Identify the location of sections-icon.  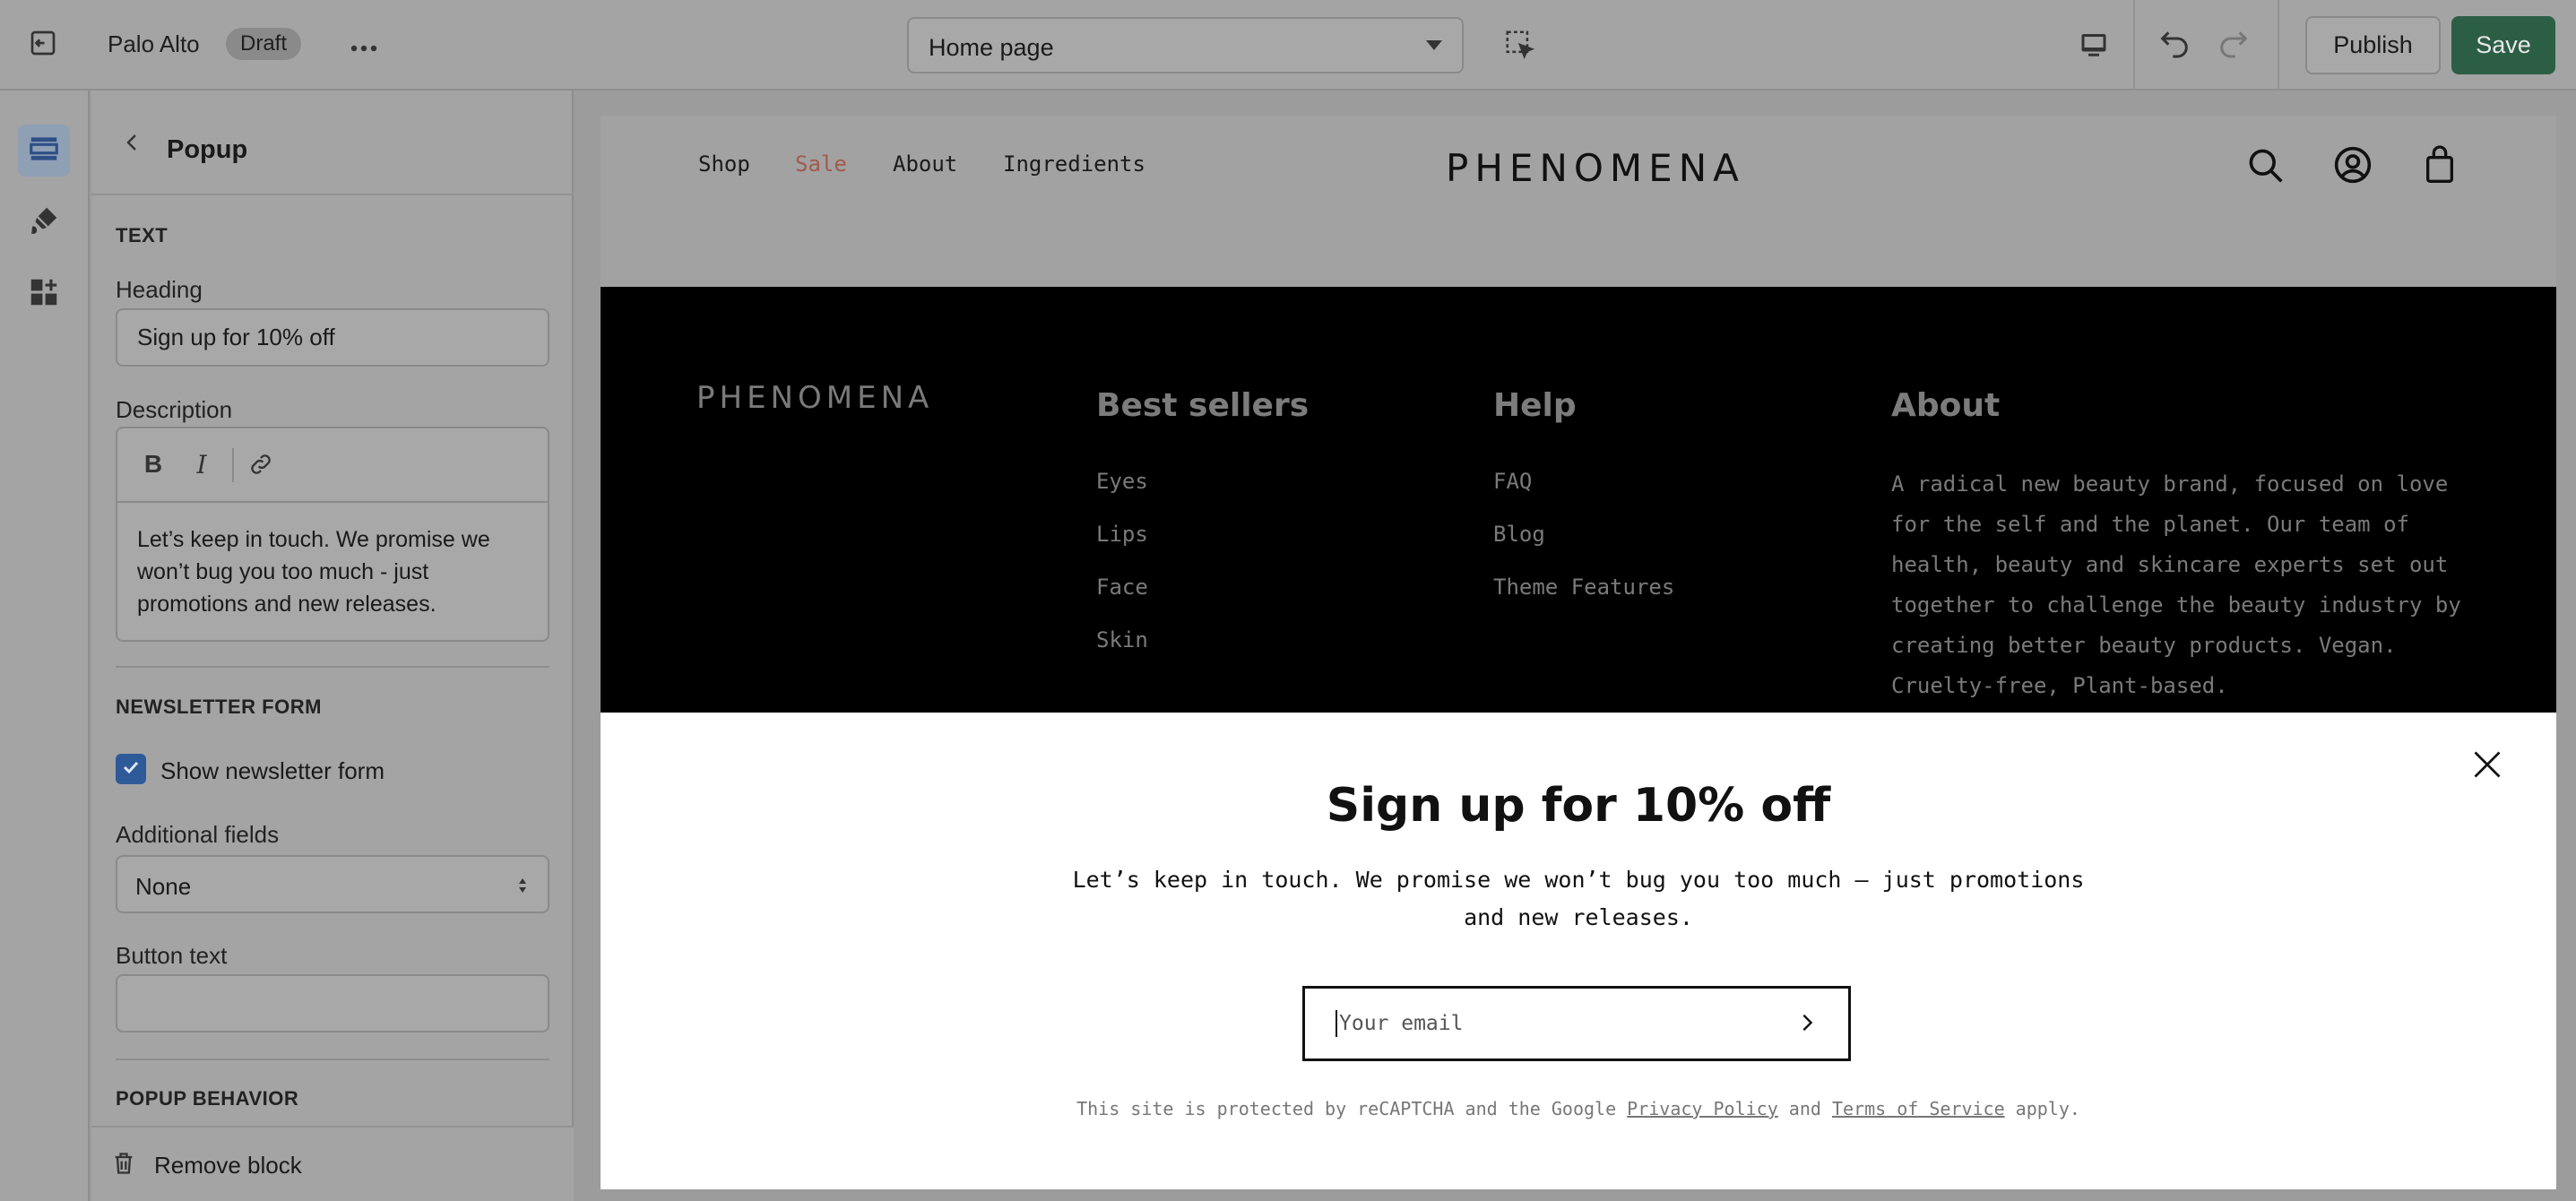
(44, 151).